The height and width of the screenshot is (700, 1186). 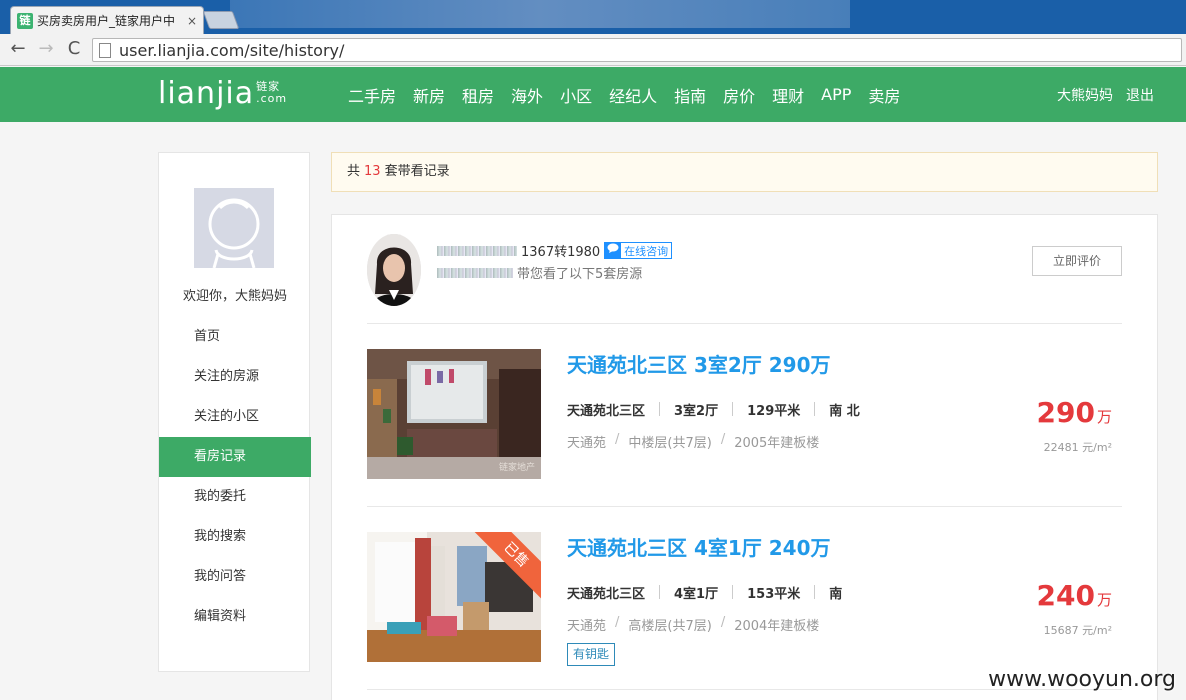 What do you see at coordinates (646, 251) in the screenshot?
I see `consult-label: 在线咨询` at bounding box center [646, 251].